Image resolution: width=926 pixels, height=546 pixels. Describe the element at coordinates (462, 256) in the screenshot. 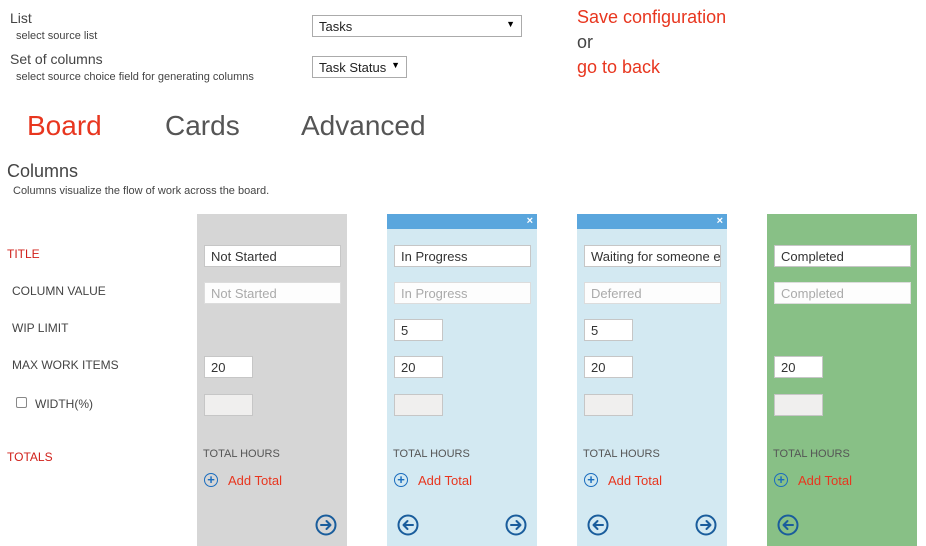

I see `column-title-input: In Progress` at that location.